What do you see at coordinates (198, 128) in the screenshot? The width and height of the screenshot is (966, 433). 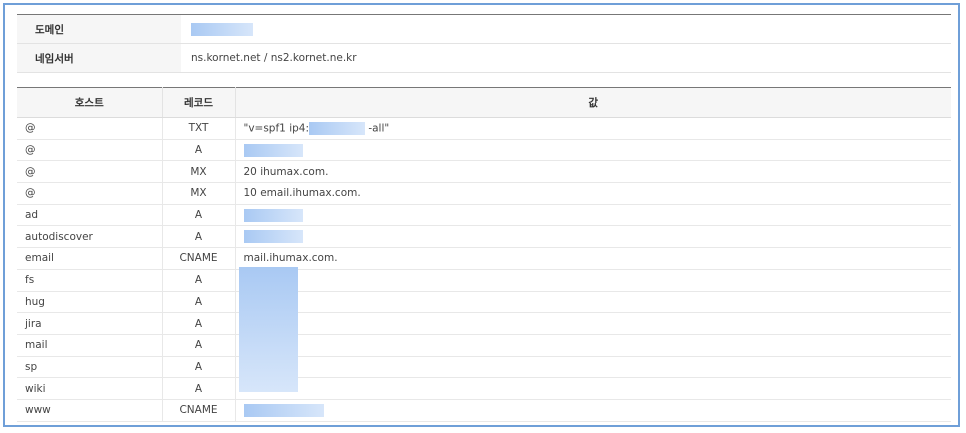 I see `record-type: TXT` at bounding box center [198, 128].